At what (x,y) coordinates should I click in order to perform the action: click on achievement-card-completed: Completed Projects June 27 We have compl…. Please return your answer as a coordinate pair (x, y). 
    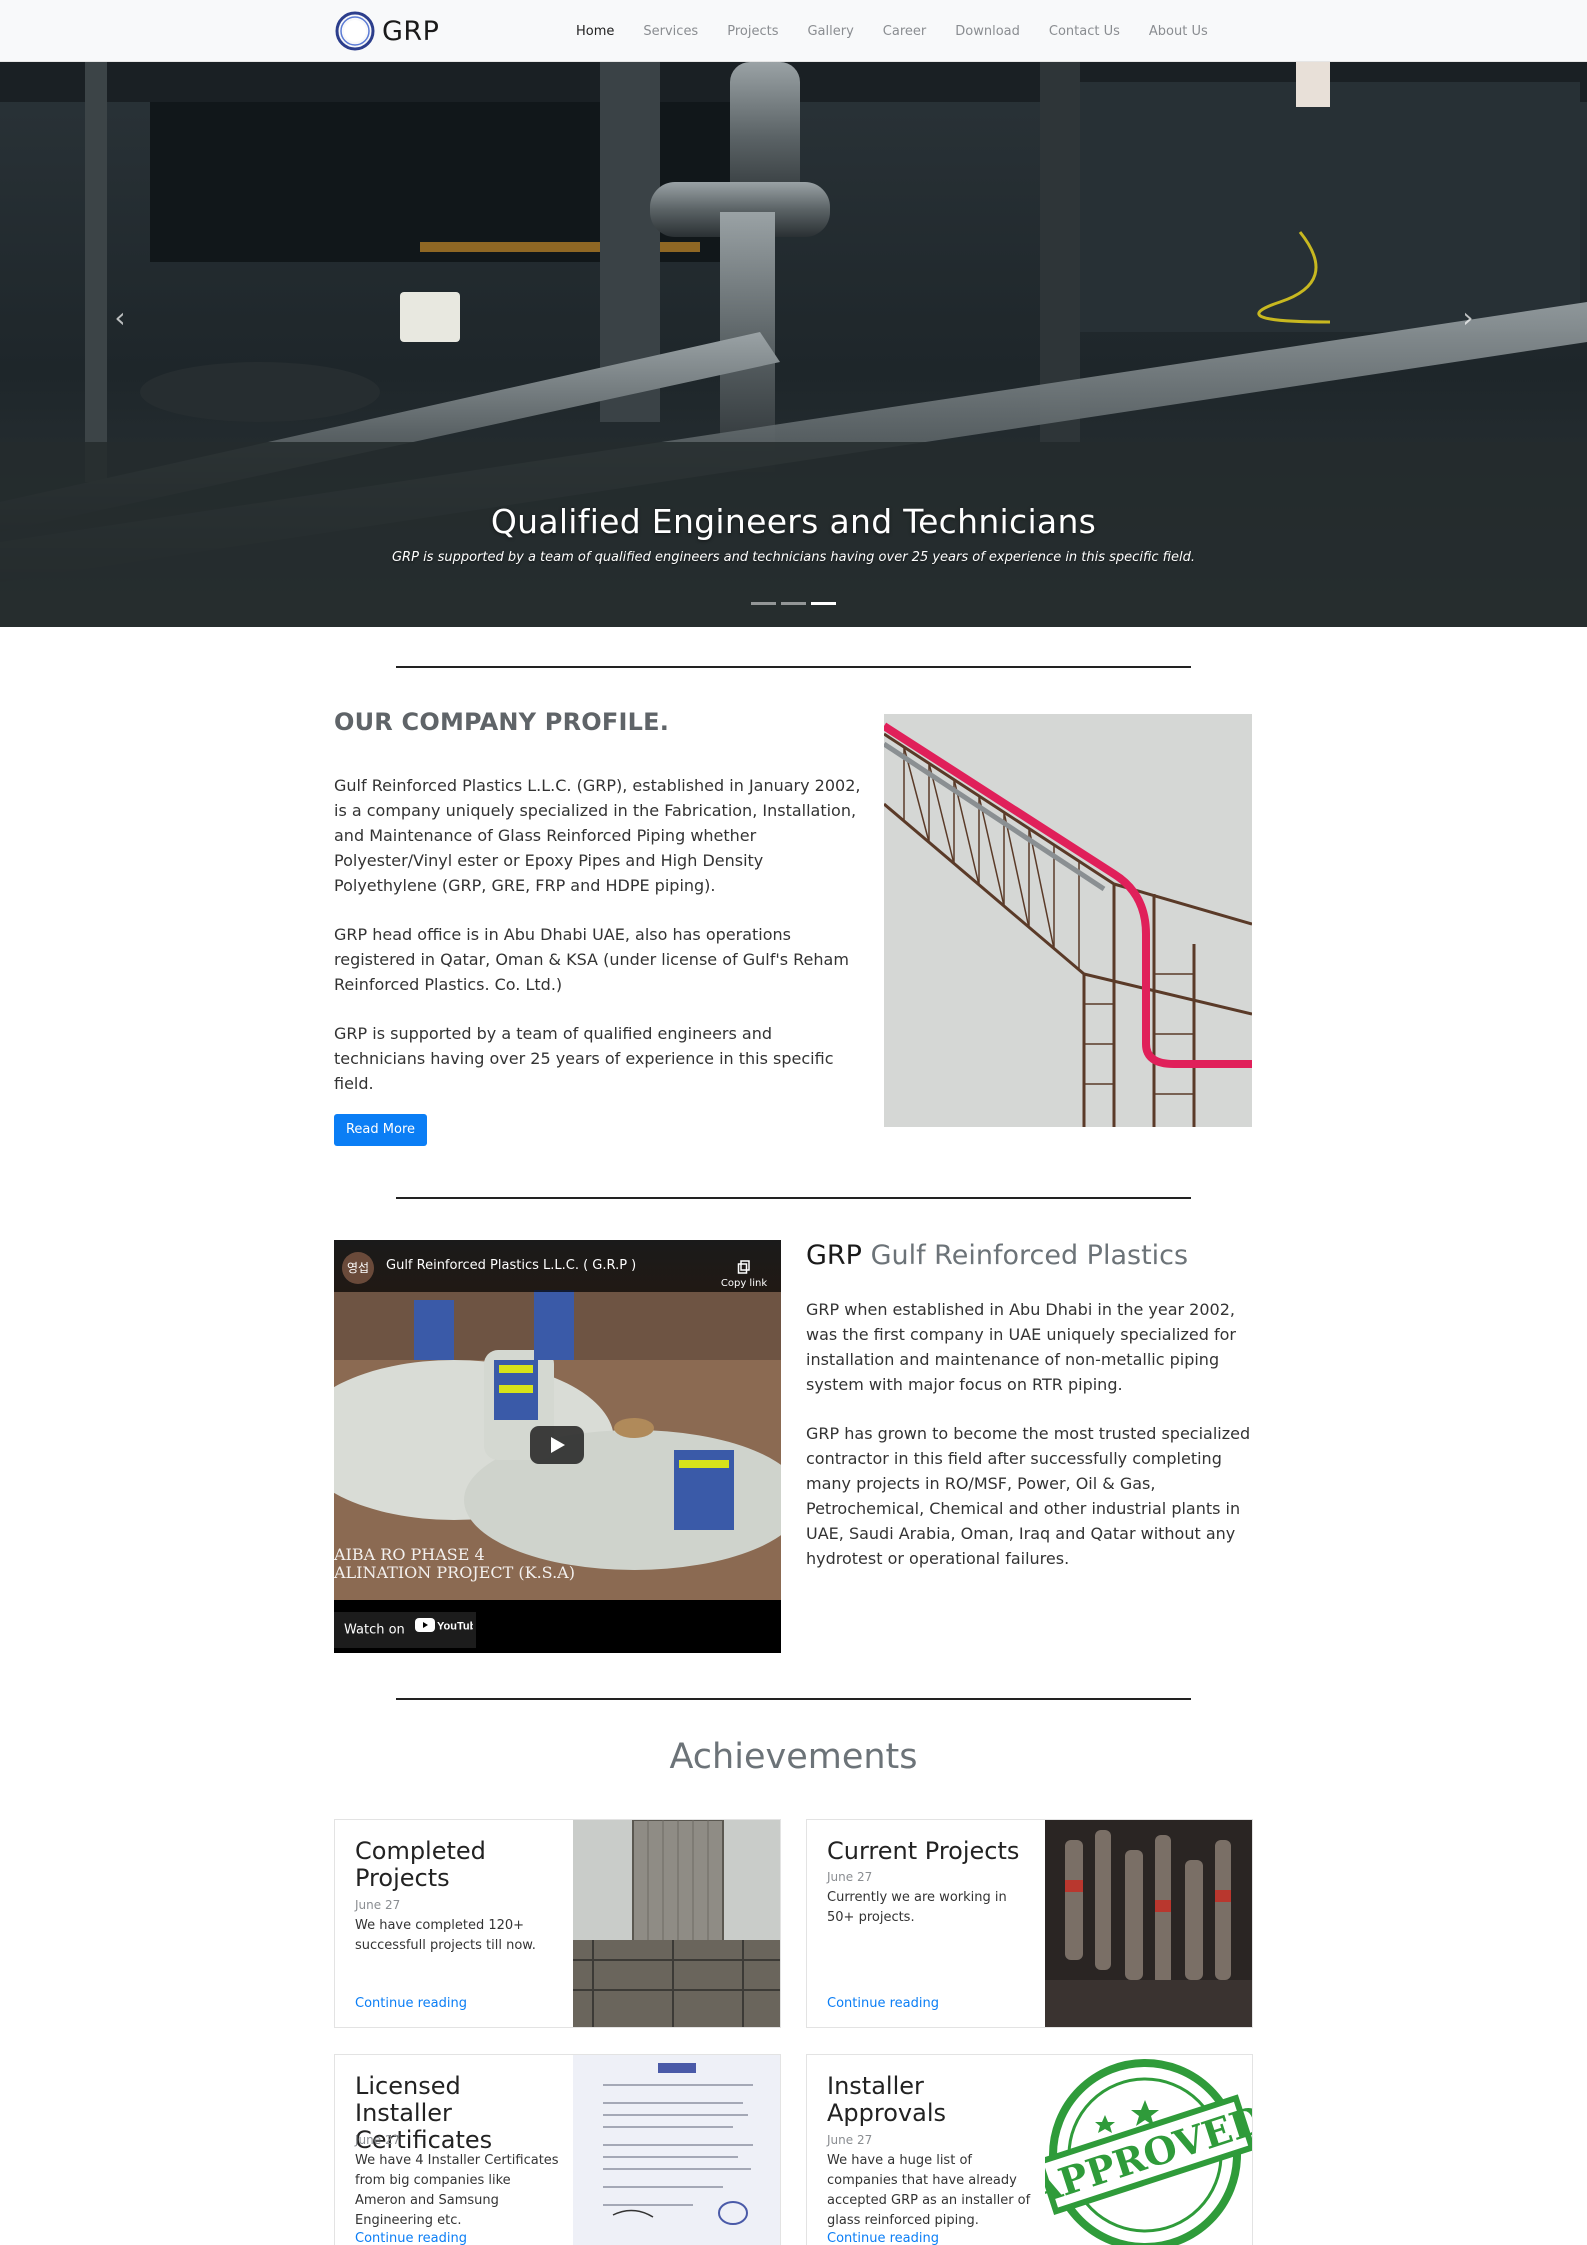
    Looking at the image, I should click on (557, 1923).